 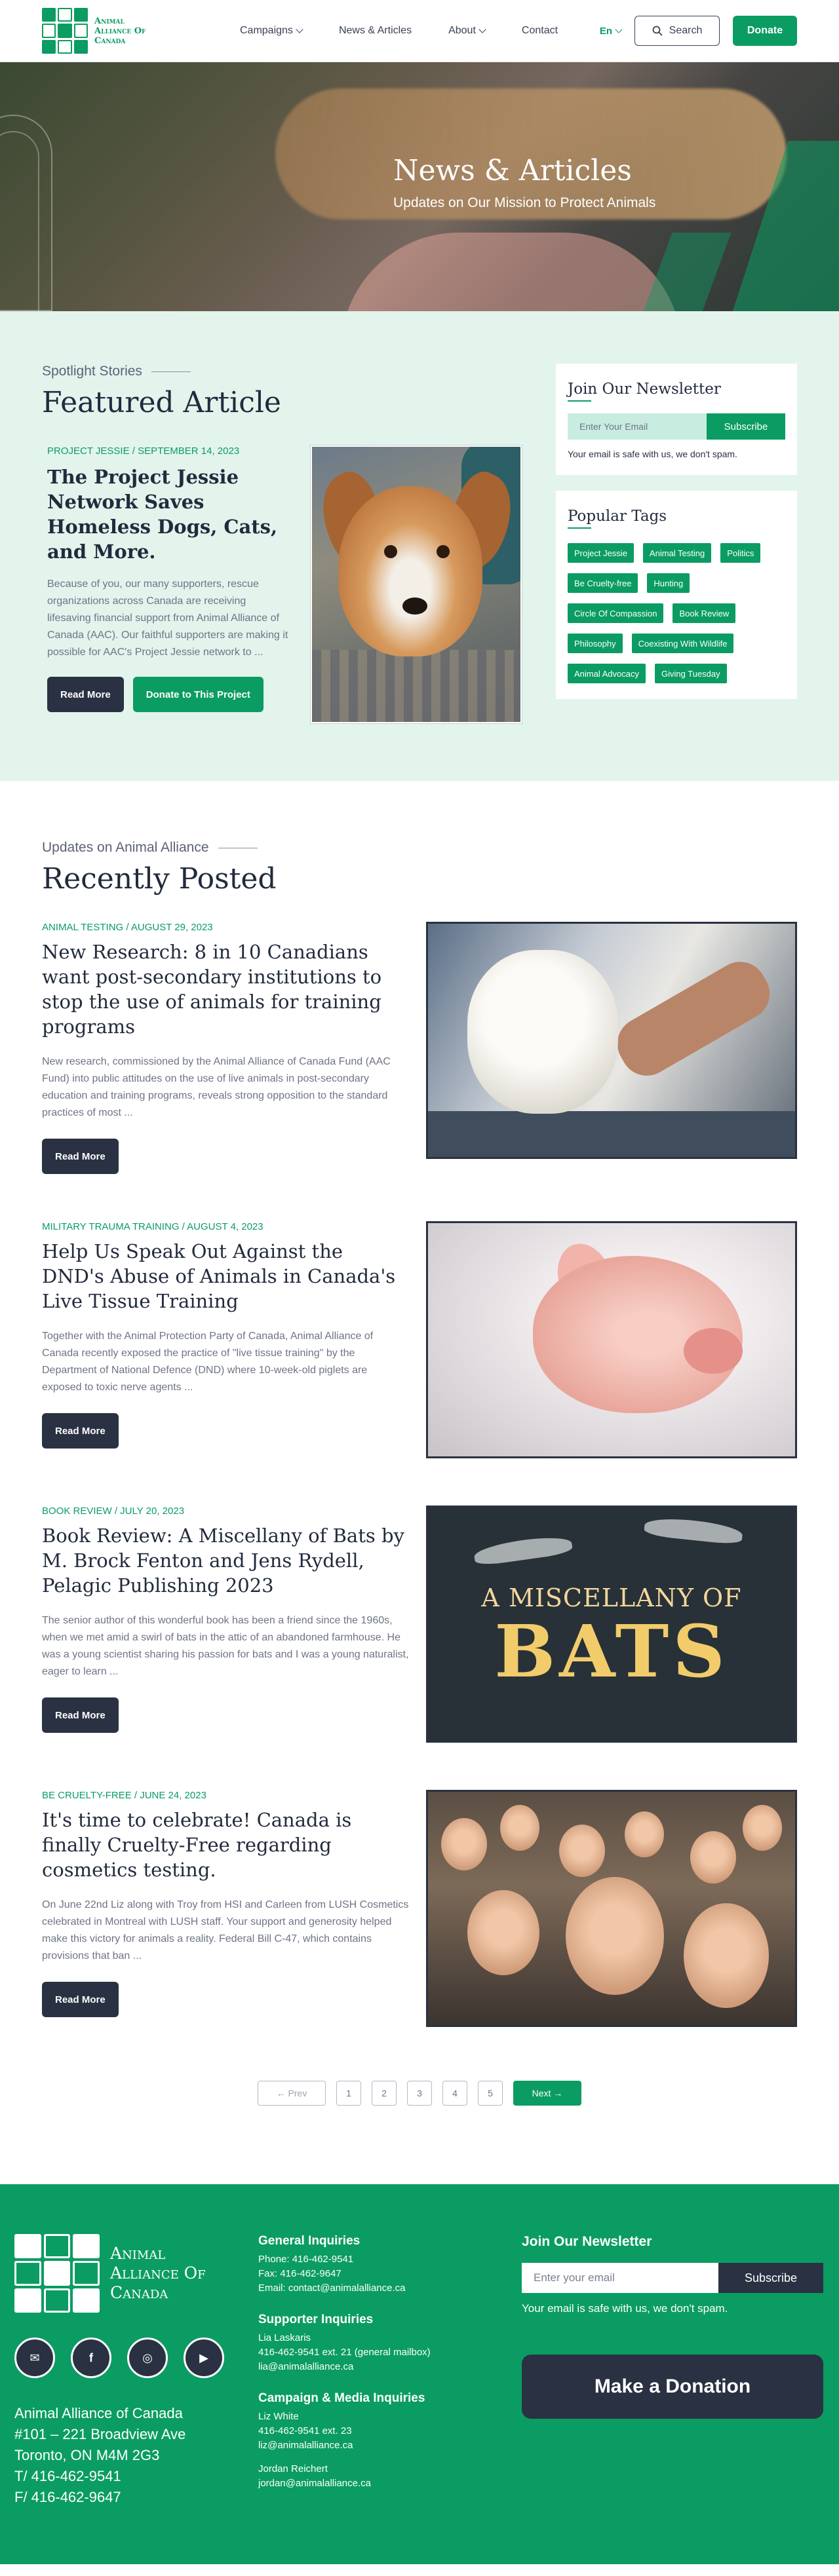 What do you see at coordinates (620, 2278) in the screenshot?
I see `footer-email-input: Enter your email` at bounding box center [620, 2278].